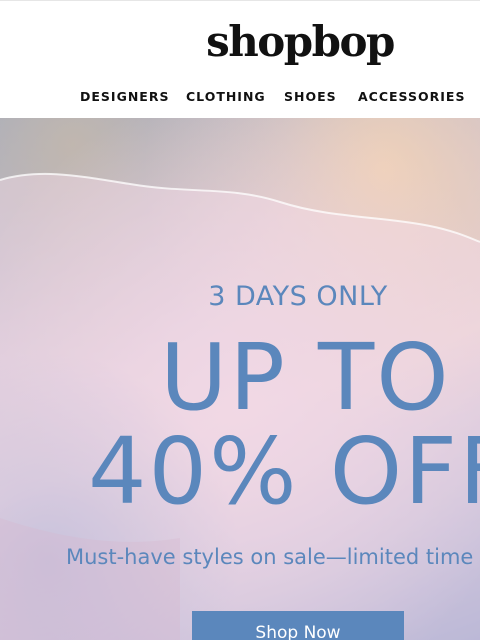 The width and height of the screenshot is (480, 640). What do you see at coordinates (270, 557) in the screenshot?
I see `subheadline: Must-have styles on sale—limited time` at bounding box center [270, 557].